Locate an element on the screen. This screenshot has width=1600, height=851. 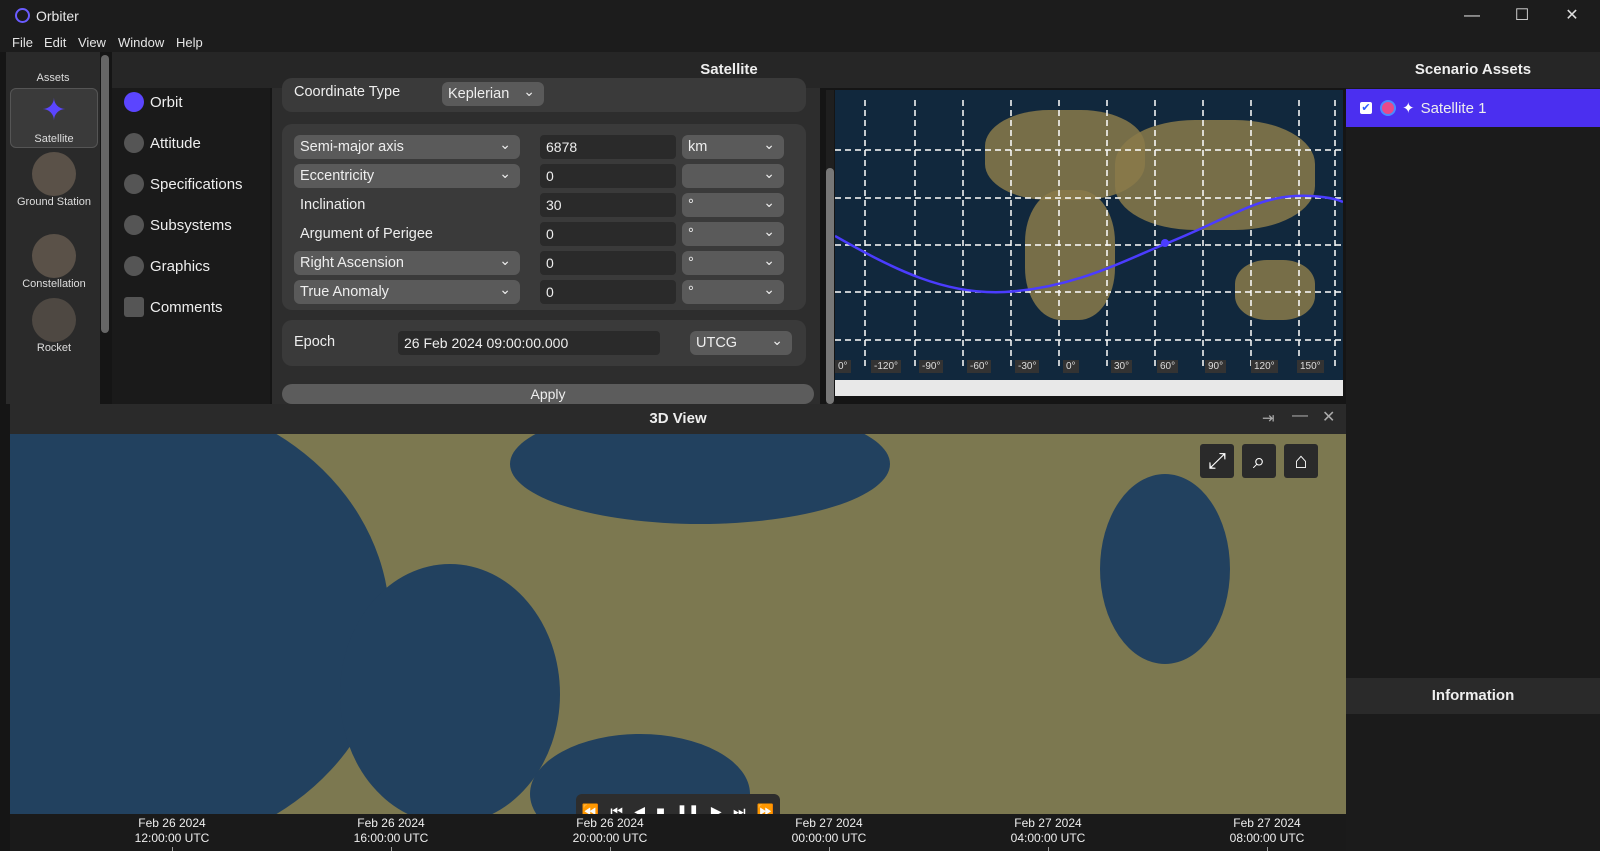
timeline-label: Feb 26 2024 20:00:00 UTC is located at coordinates (610, 830).